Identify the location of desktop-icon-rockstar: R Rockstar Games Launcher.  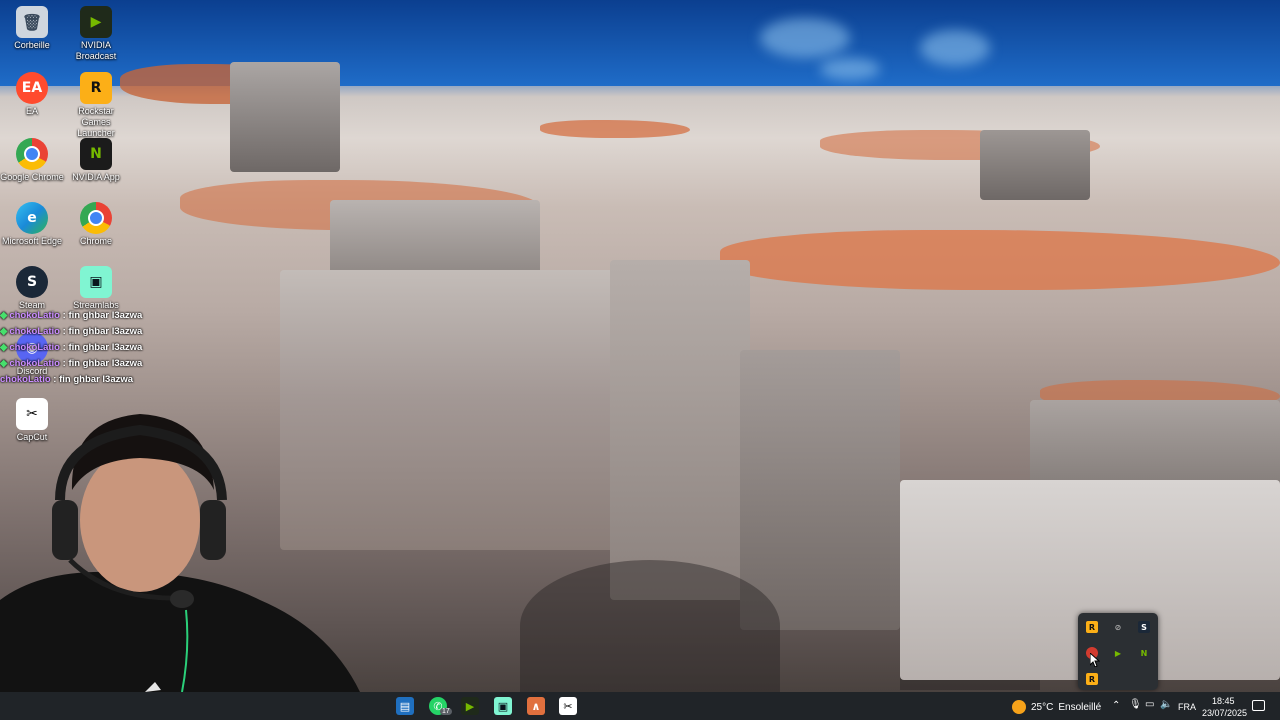
(96, 105).